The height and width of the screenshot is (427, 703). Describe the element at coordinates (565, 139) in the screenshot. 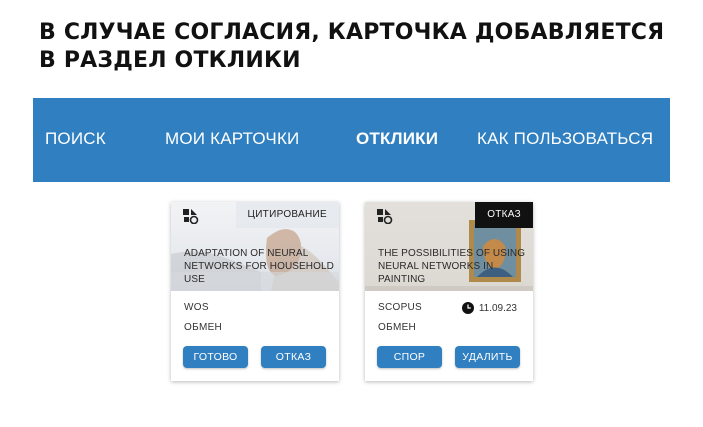

I see `nav-item-how-to-use: КАК ПОЛЬЗОВАТЬСЯ` at that location.